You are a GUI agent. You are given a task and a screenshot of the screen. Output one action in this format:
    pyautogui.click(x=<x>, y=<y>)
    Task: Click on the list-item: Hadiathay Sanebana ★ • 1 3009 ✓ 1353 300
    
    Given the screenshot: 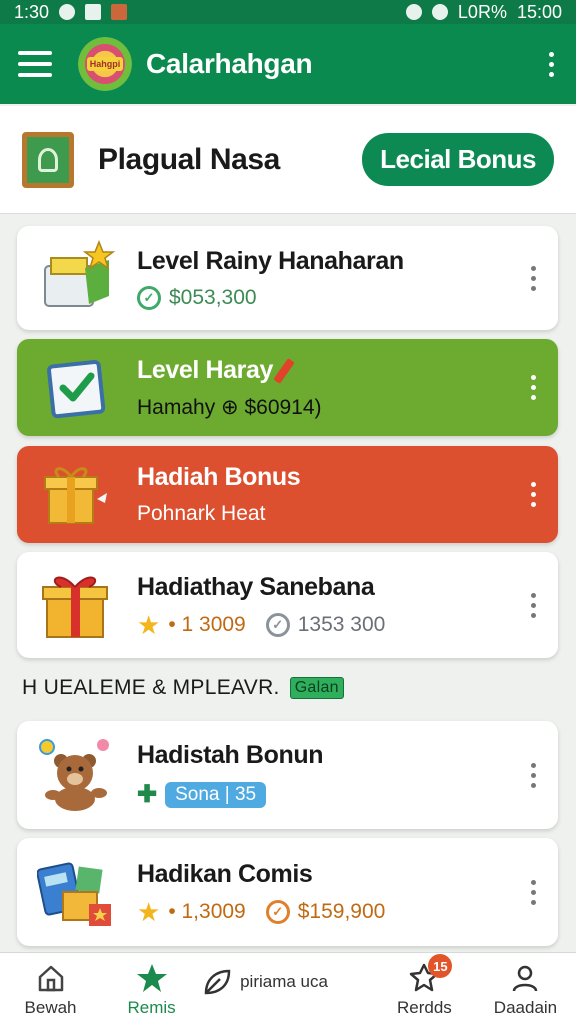 What is the action you would take?
    pyautogui.click(x=287, y=605)
    